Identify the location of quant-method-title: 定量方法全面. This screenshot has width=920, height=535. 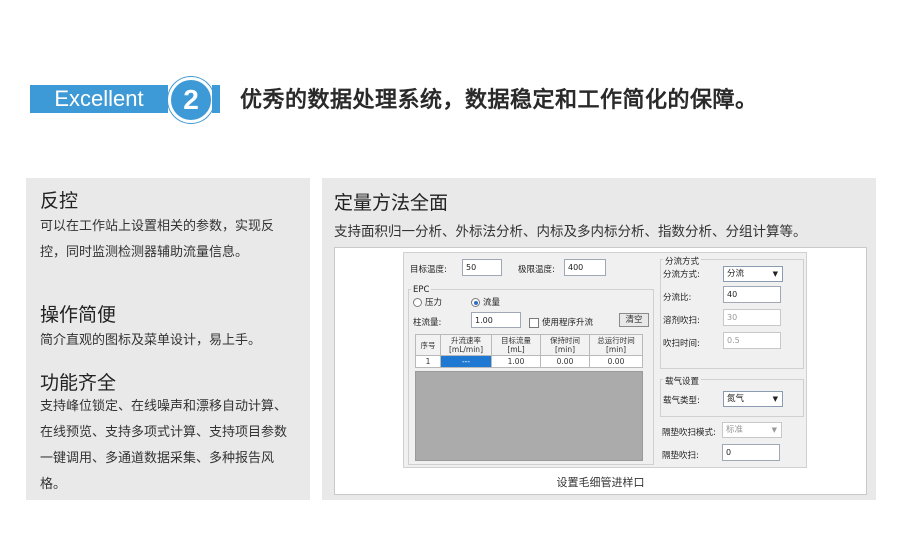
(391, 203).